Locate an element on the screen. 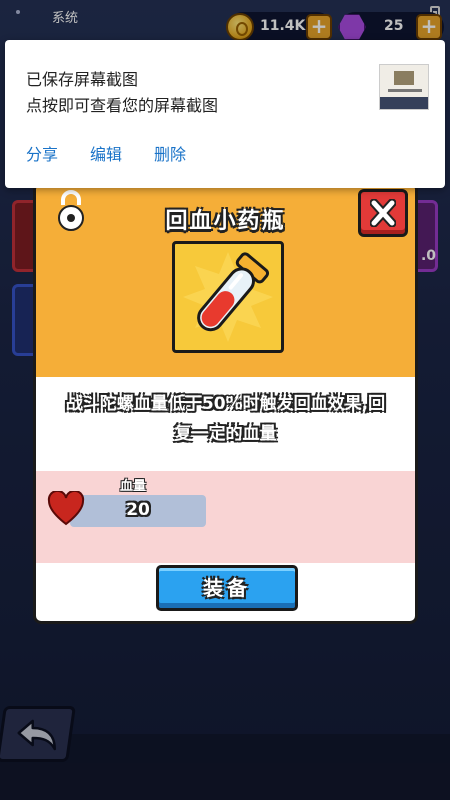 The height and width of the screenshot is (800, 450). delete-button: 删除 is located at coordinates (170, 153).